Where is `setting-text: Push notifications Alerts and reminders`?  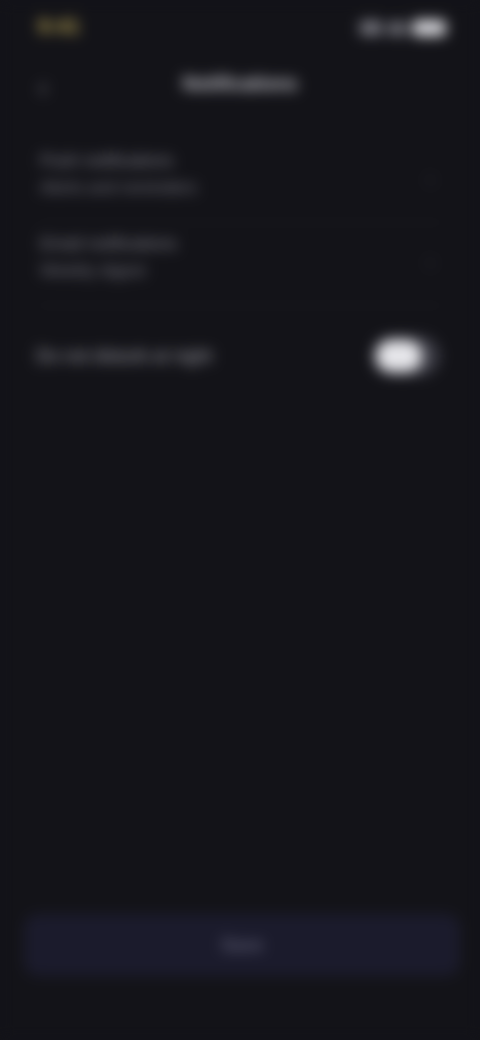
setting-text: Push notifications Alerts and reminders is located at coordinates (175, 175).